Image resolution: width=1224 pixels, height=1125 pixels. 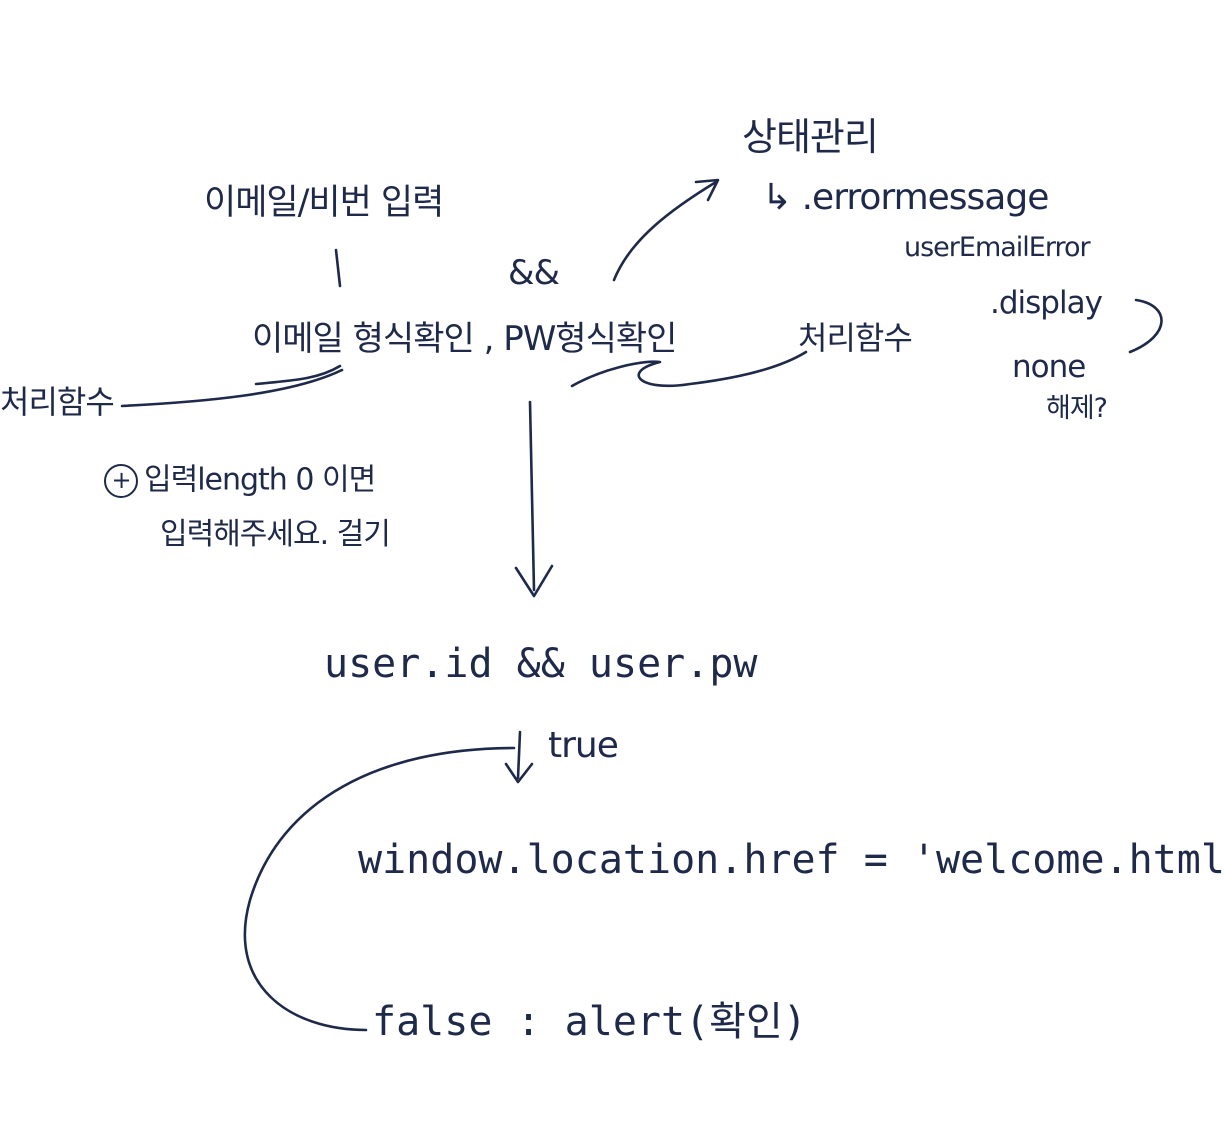 I want to click on false-branch-statement: false : alert(확인), so click(x=589, y=1022).